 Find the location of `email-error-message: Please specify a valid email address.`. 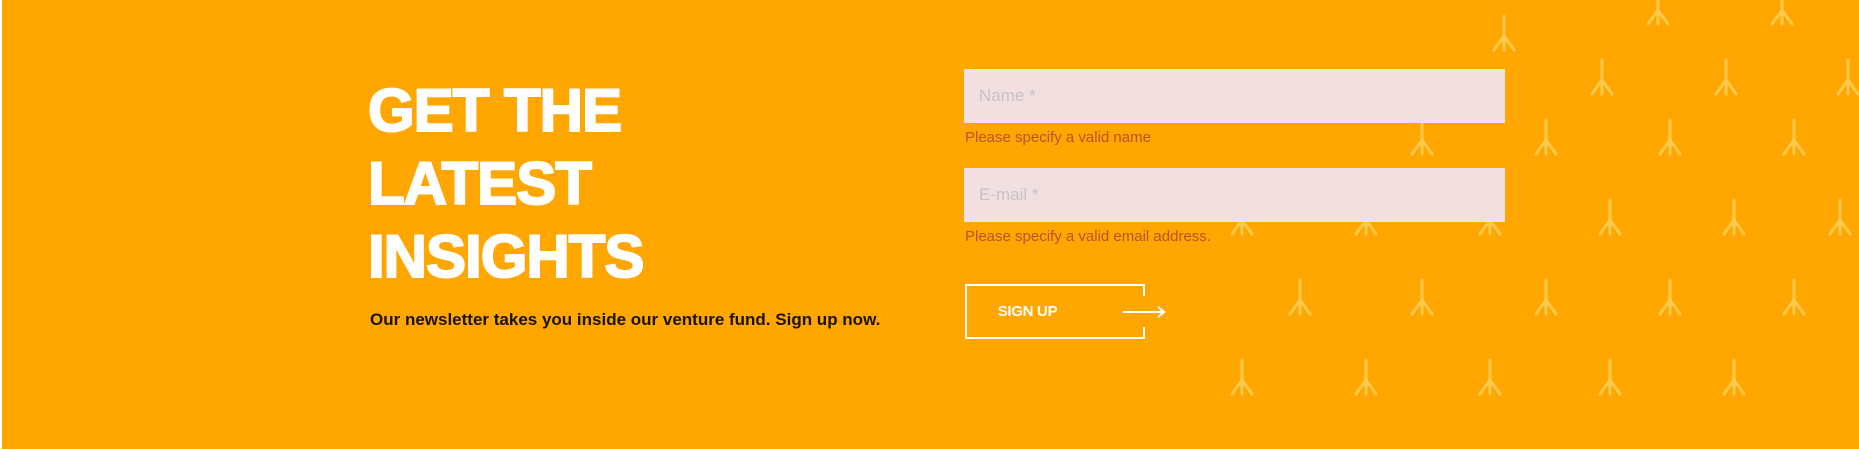

email-error-message: Please specify a valid email address. is located at coordinates (1088, 236).